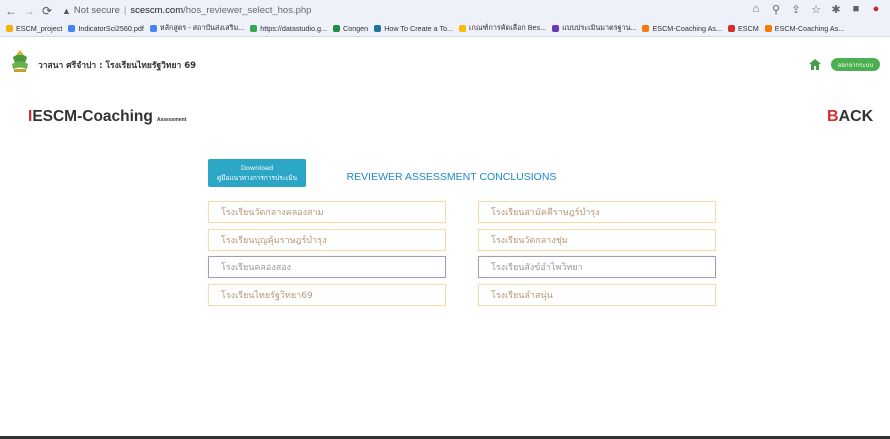 Image resolution: width=890 pixels, height=439 pixels. I want to click on back-first-letter: B, so click(833, 116).